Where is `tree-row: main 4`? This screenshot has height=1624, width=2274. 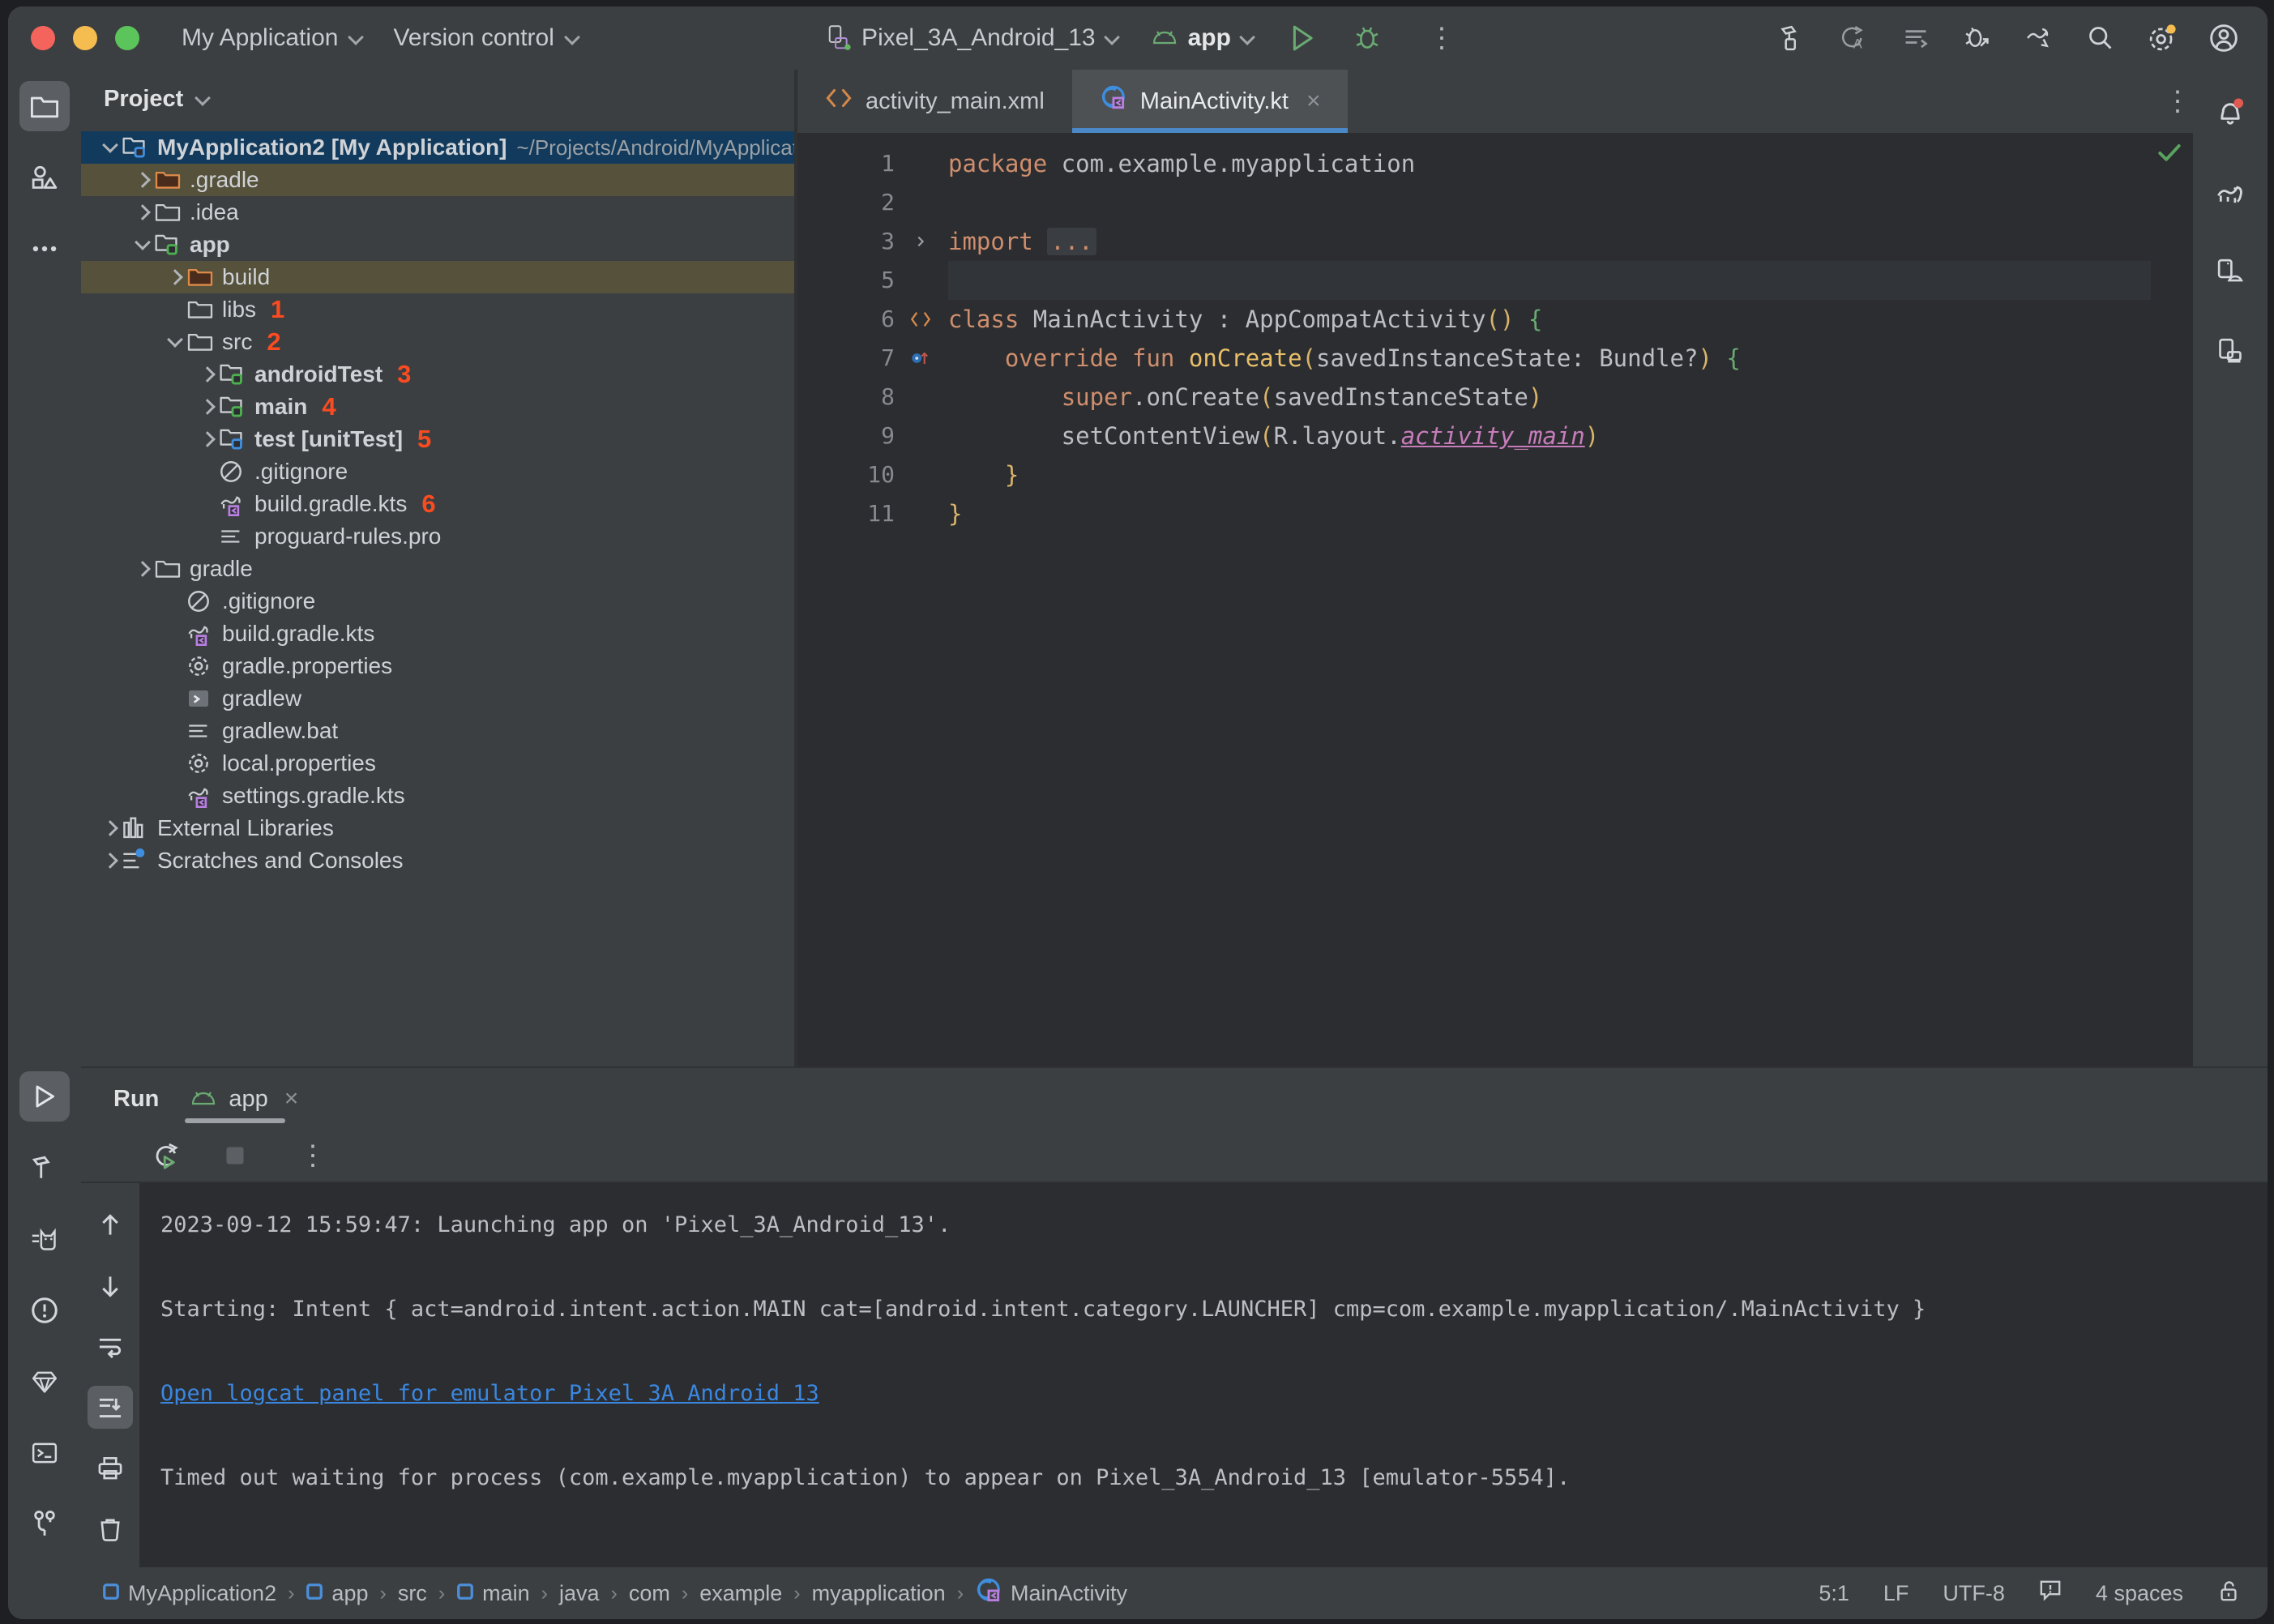 tree-row: main 4 is located at coordinates (437, 407).